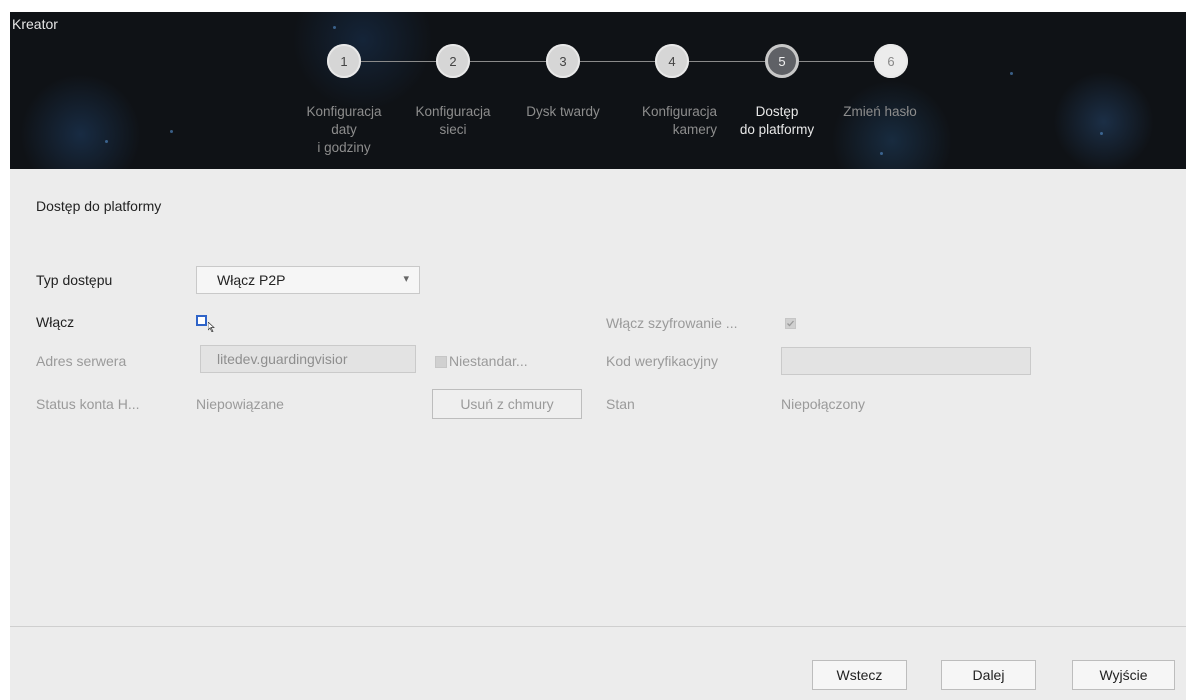 The image size is (1193, 700). What do you see at coordinates (598, 626) in the screenshot?
I see `footer-divider` at bounding box center [598, 626].